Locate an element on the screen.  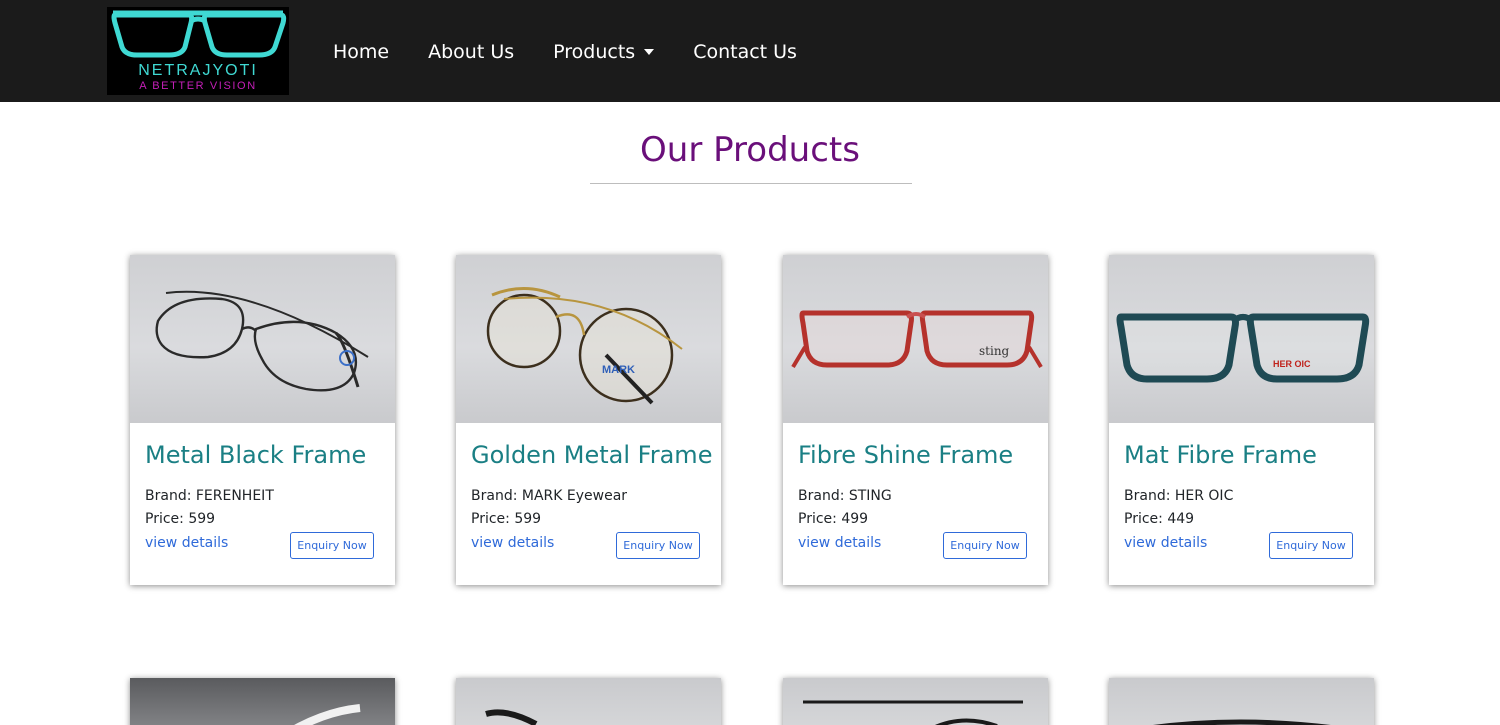
nav-about-us: About Us is located at coordinates (471, 52).